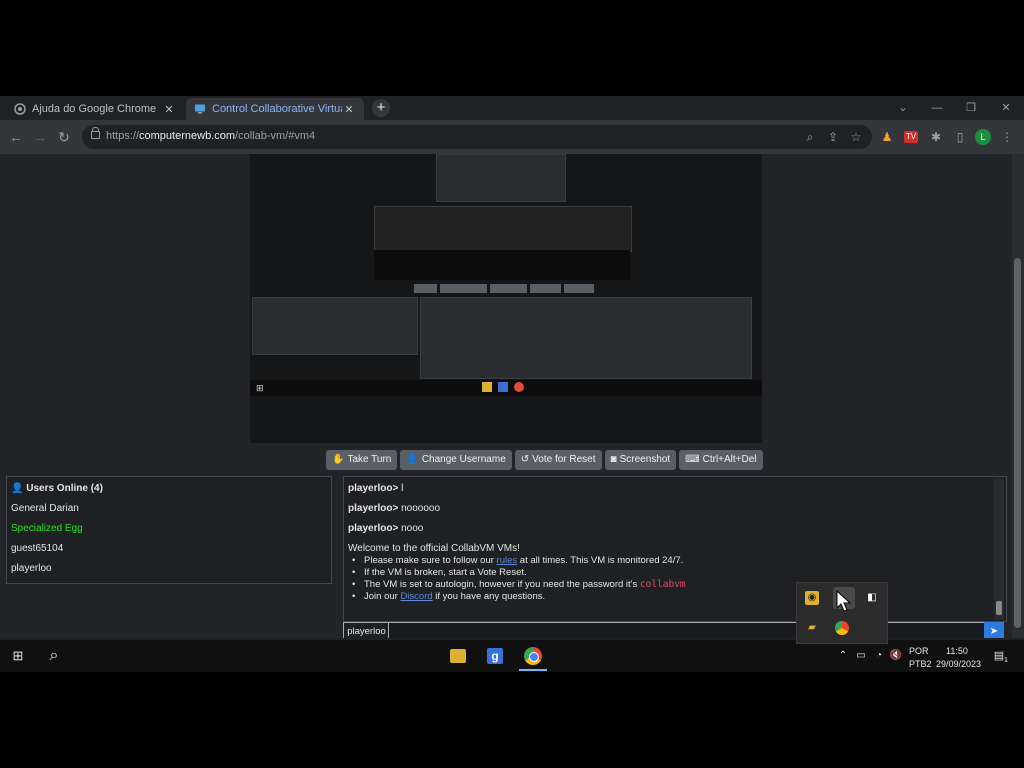  Describe the element at coordinates (1006, 660) in the screenshot. I see `notification-count: 1` at that location.